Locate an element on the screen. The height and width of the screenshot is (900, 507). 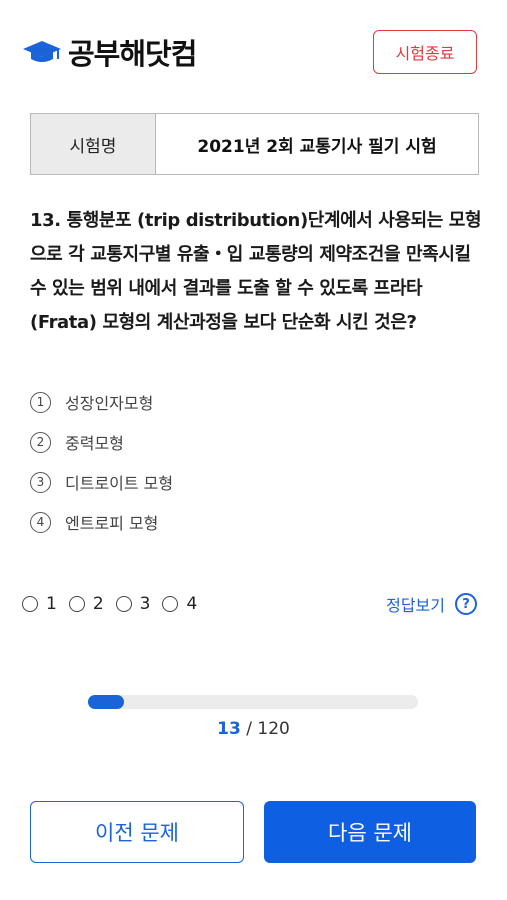
option-item: 3 디트로이트 모형 is located at coordinates (101, 482).